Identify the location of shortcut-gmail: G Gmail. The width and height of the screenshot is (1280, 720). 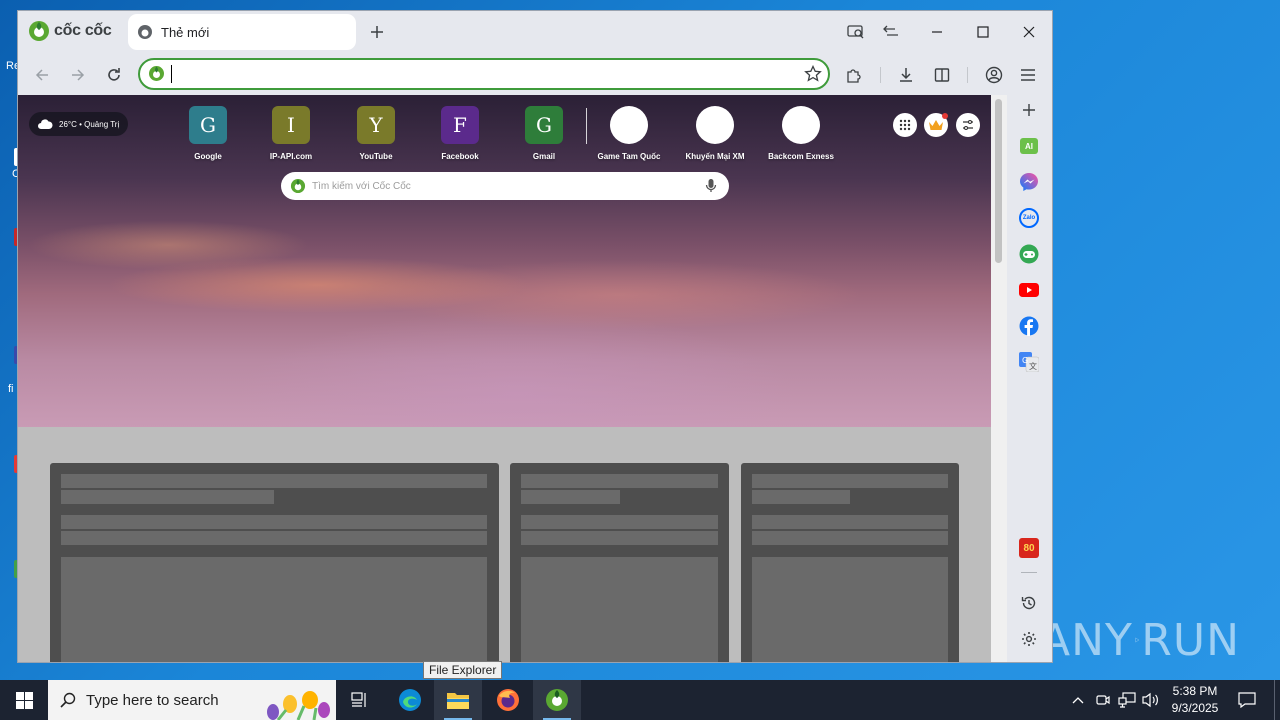
(544, 133).